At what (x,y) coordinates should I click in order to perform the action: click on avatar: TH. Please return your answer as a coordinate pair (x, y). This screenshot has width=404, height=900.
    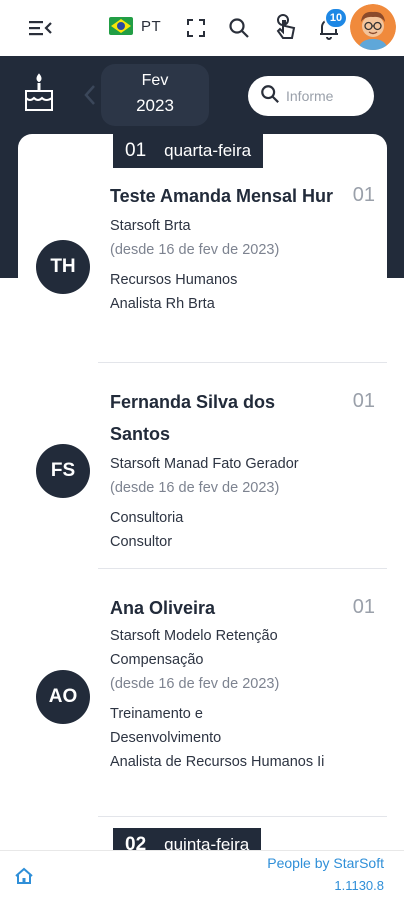
    Looking at the image, I should click on (63, 267).